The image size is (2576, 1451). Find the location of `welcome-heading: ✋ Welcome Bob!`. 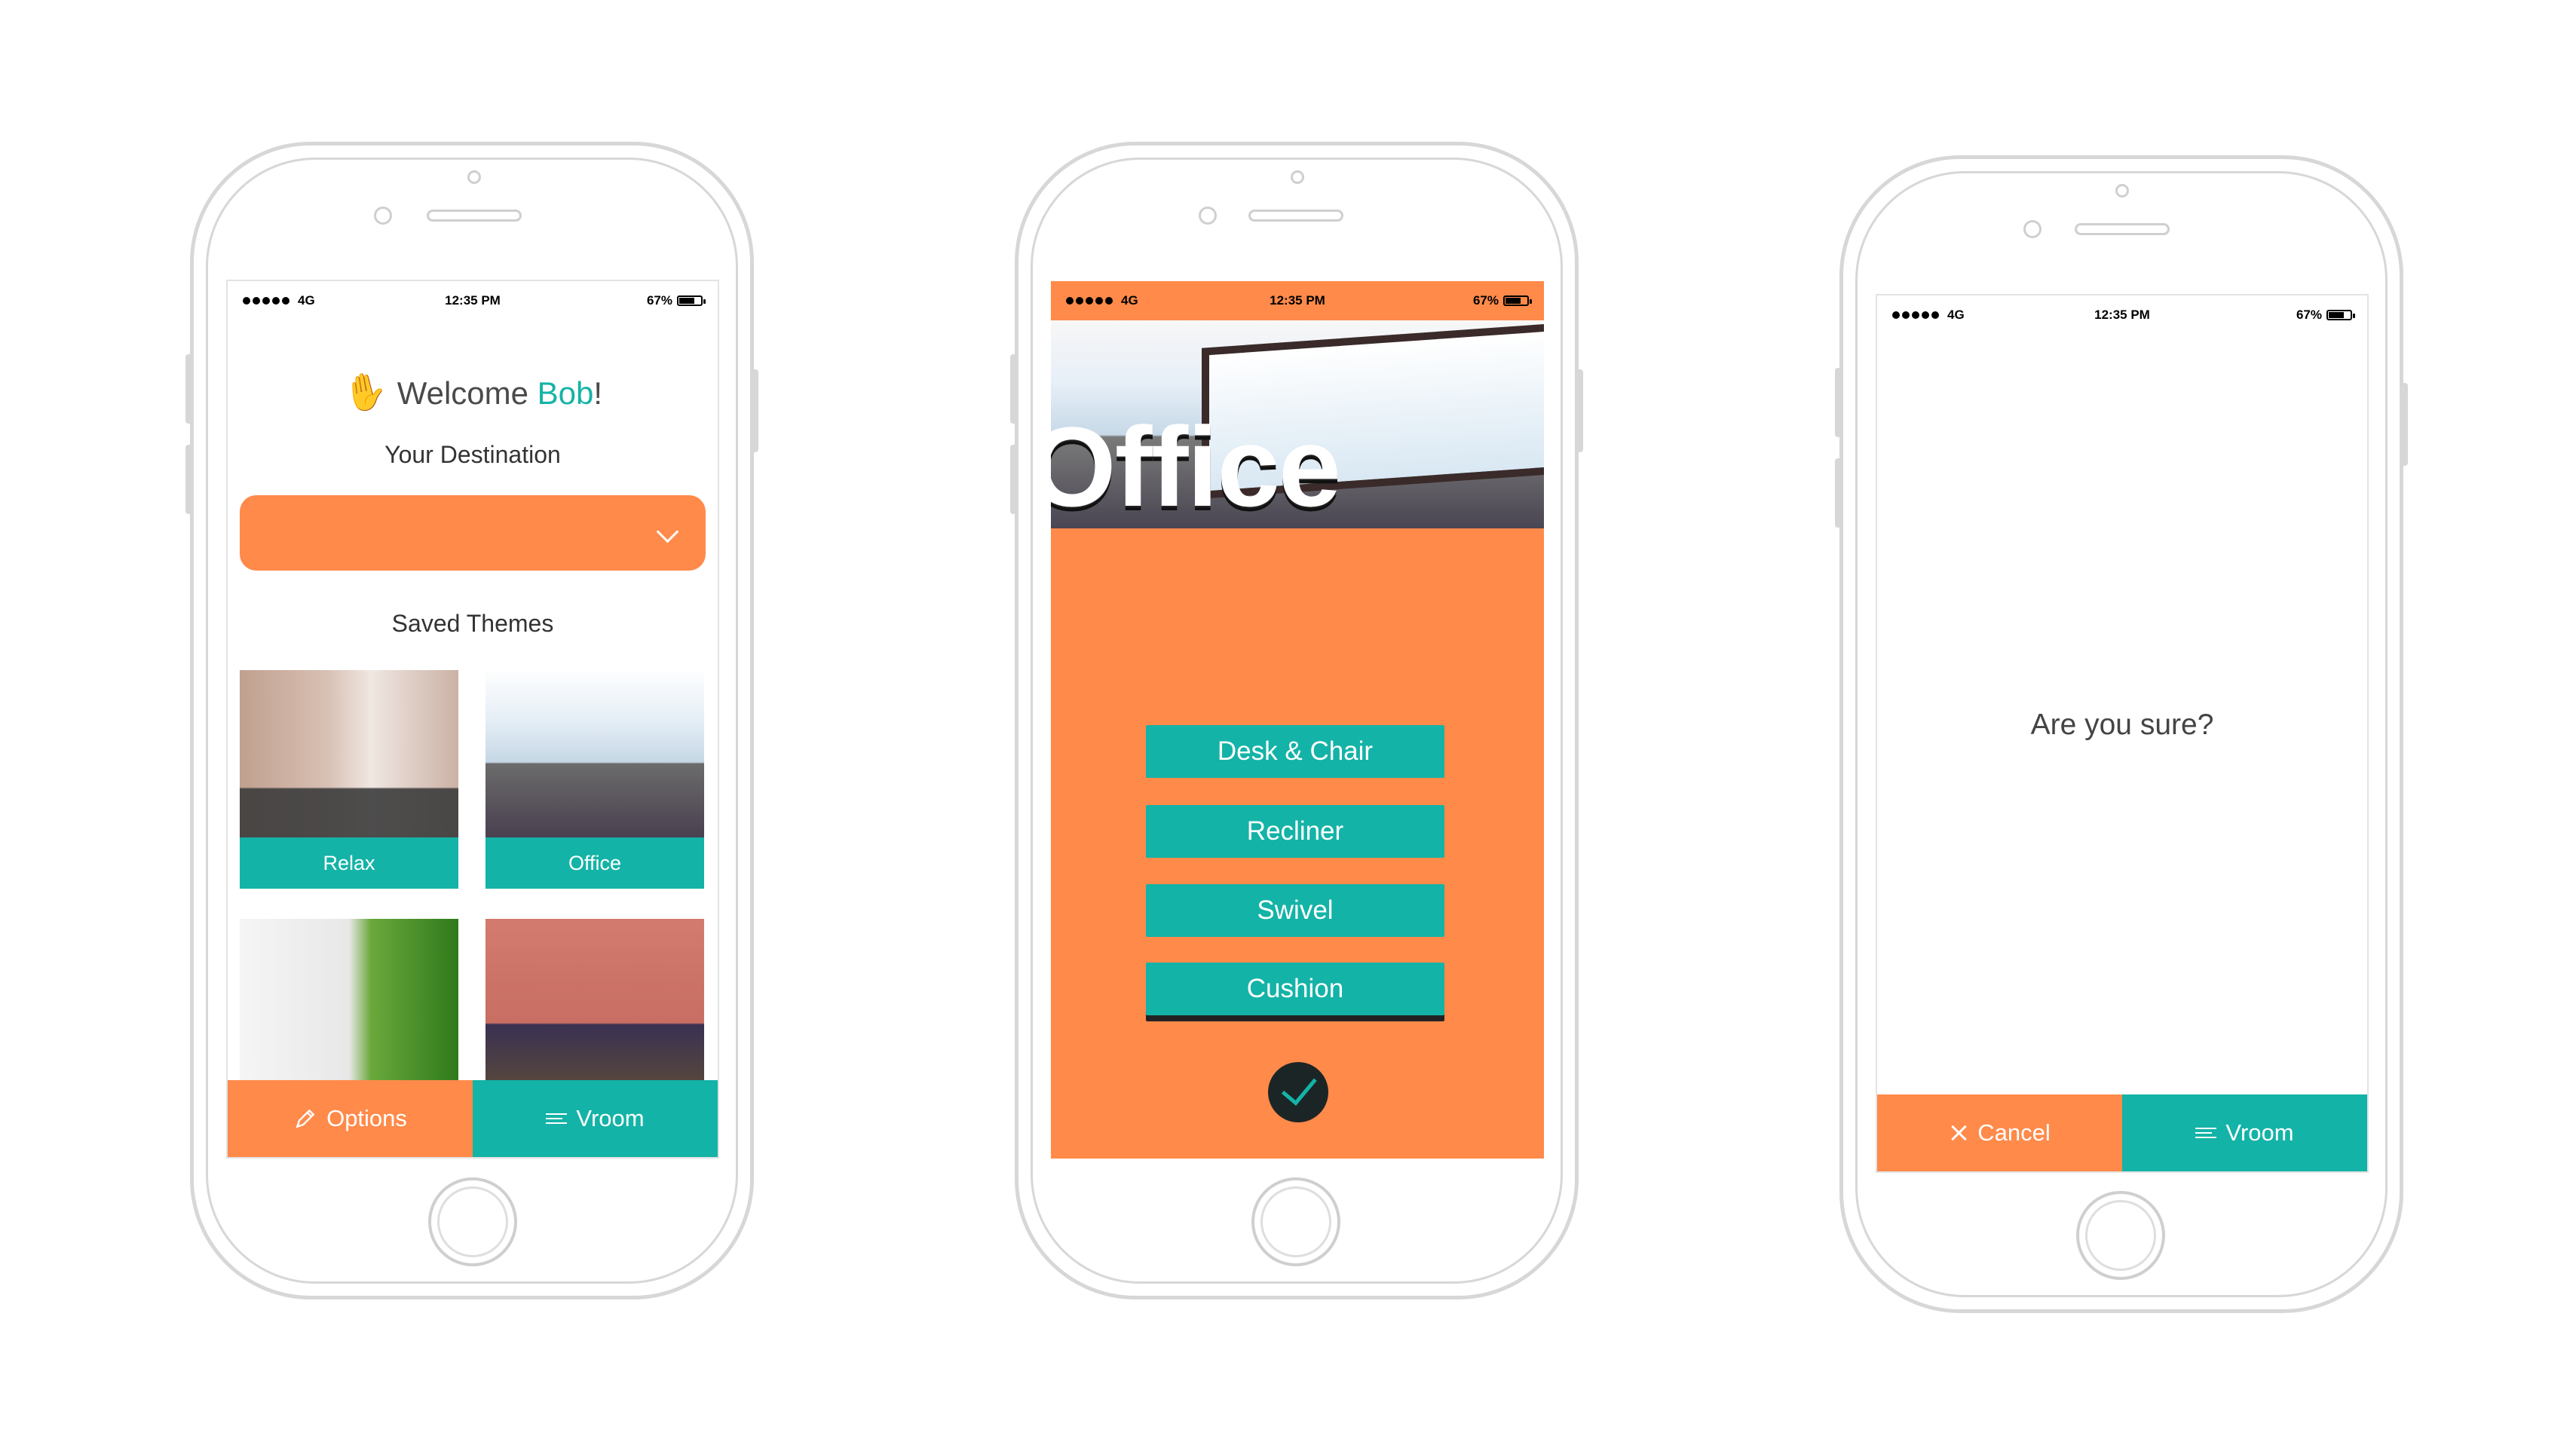

welcome-heading: ✋ Welcome Bob! is located at coordinates (473, 392).